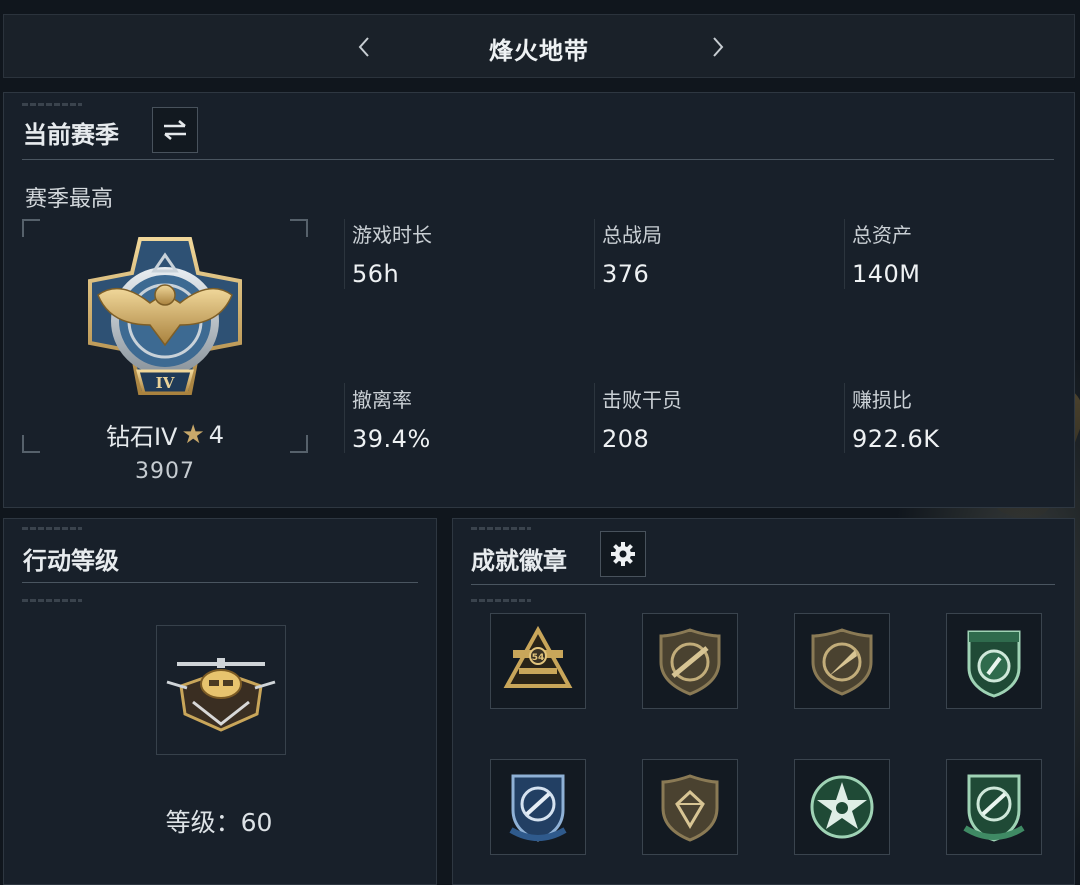 The height and width of the screenshot is (885, 1080). What do you see at coordinates (391, 439) in the screenshot?
I see `stat-value: 39.4%` at bounding box center [391, 439].